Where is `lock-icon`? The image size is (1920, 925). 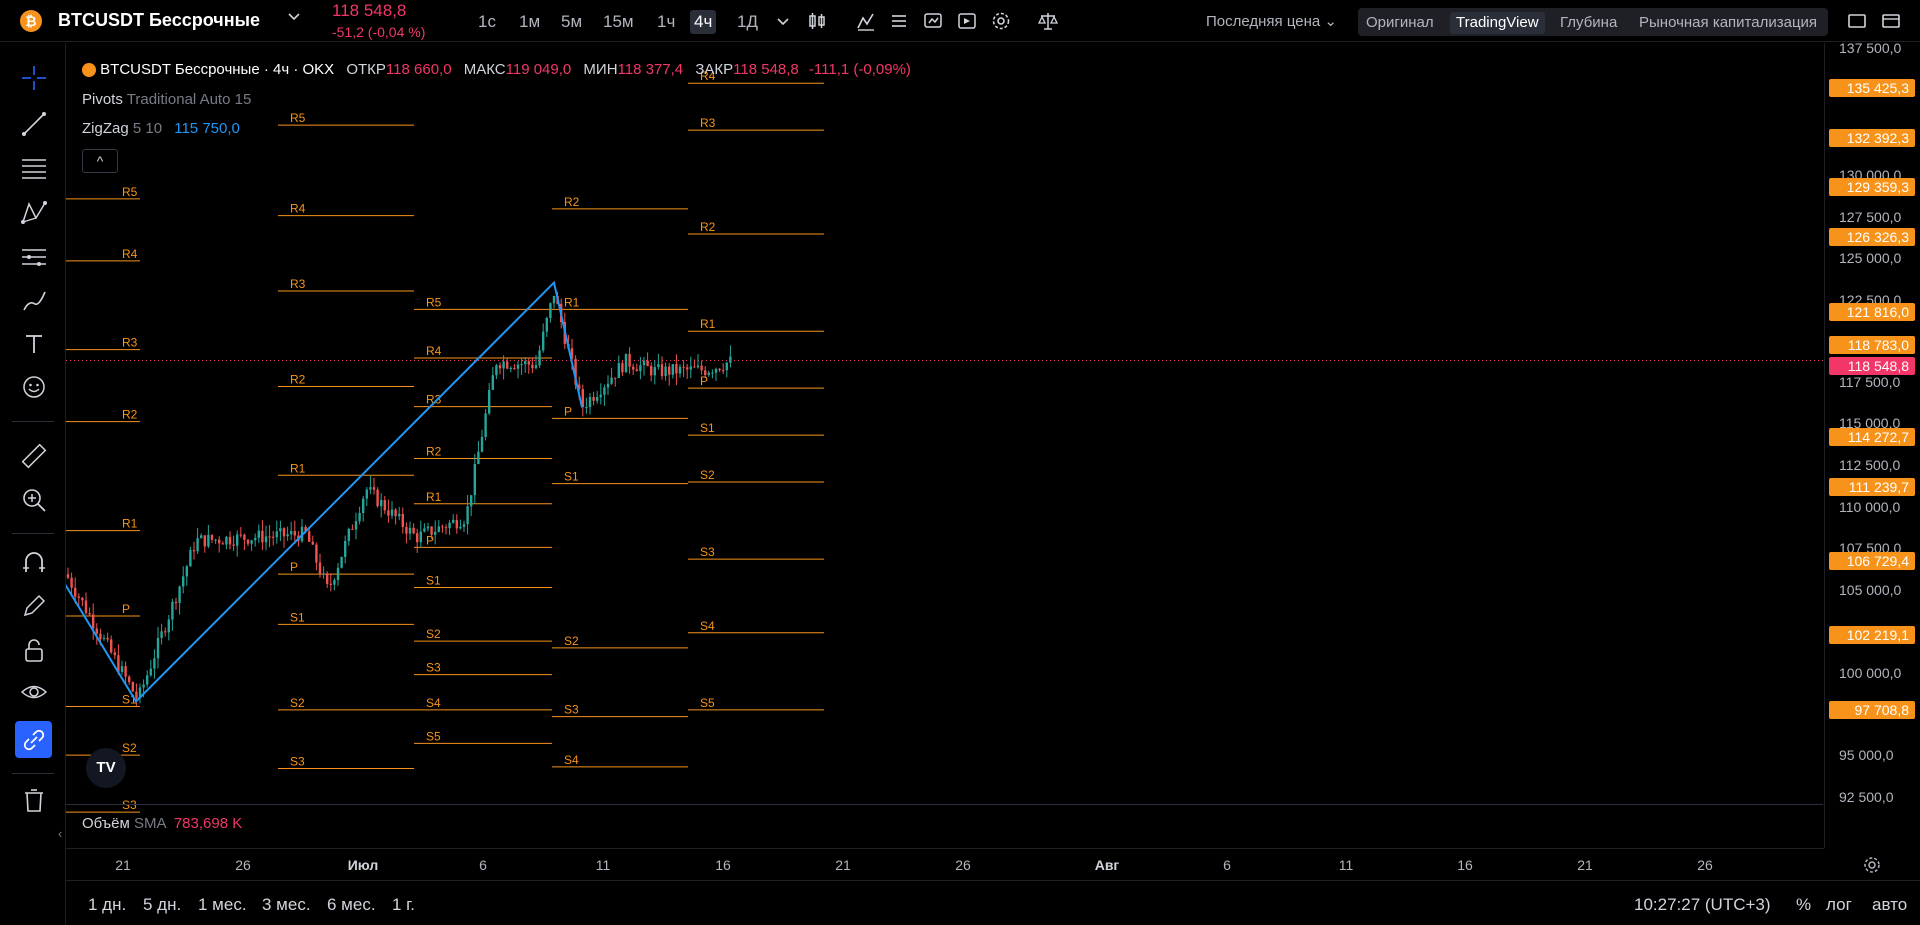 lock-icon is located at coordinates (34, 650).